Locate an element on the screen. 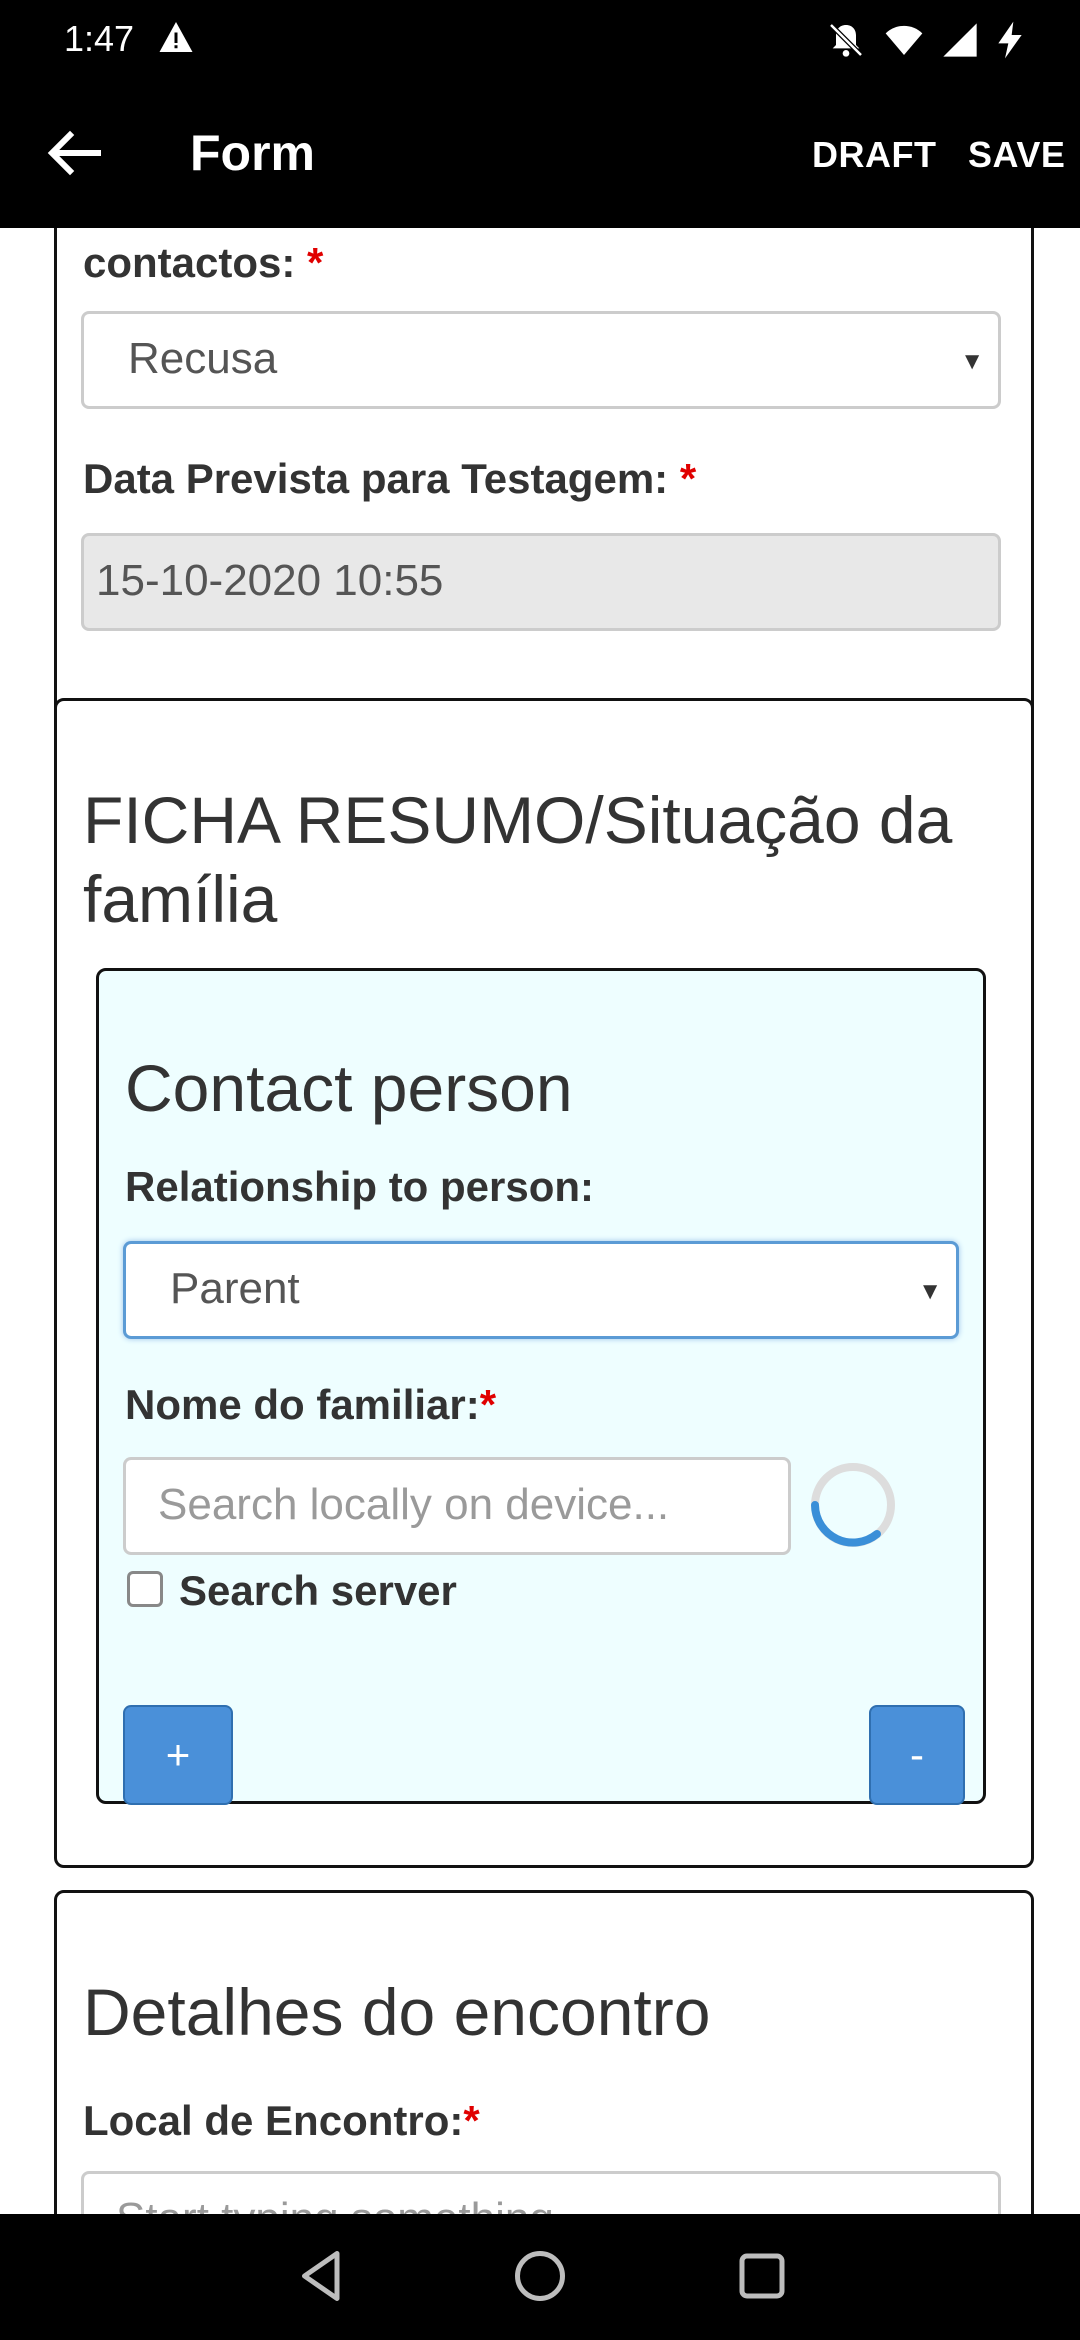  family-name-label: Nome do familiar:* is located at coordinates (311, 1404).